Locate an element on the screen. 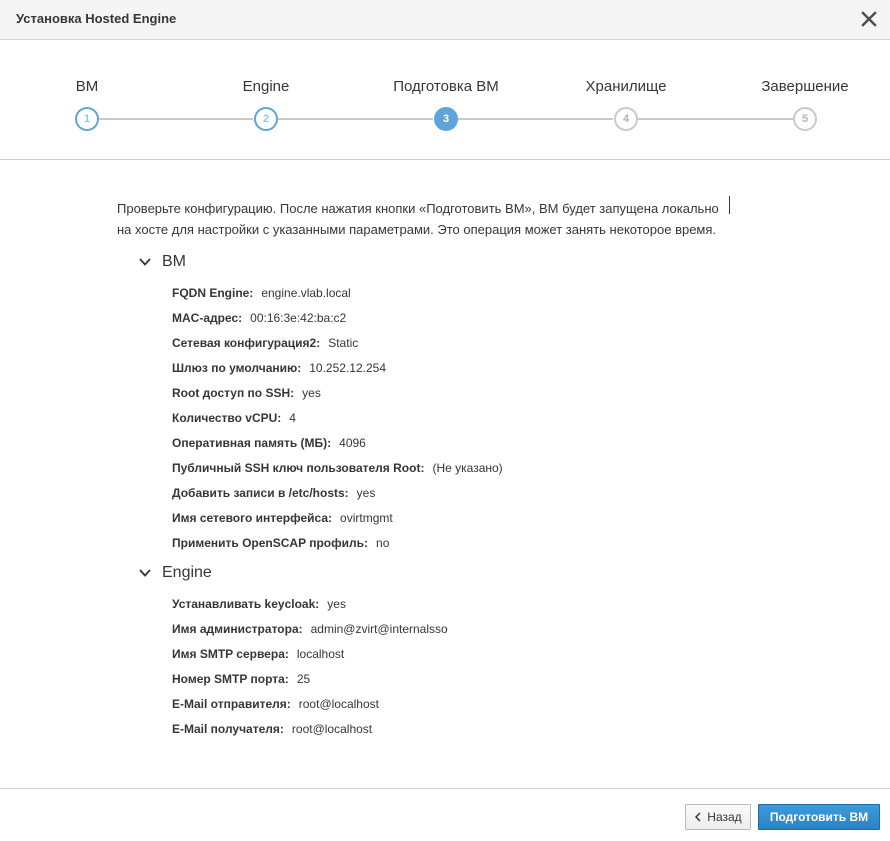 The width and height of the screenshot is (890, 841). engine-row-keycloak: Устанавливать keycloak: yes is located at coordinates (259, 604).